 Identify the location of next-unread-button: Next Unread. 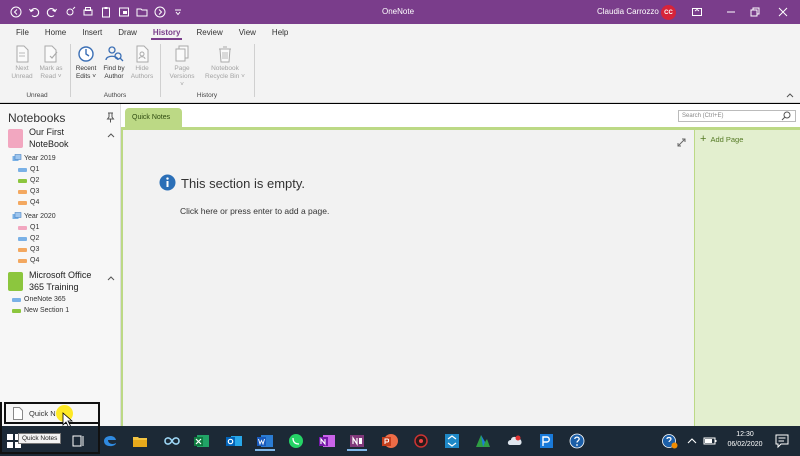
(22, 62).